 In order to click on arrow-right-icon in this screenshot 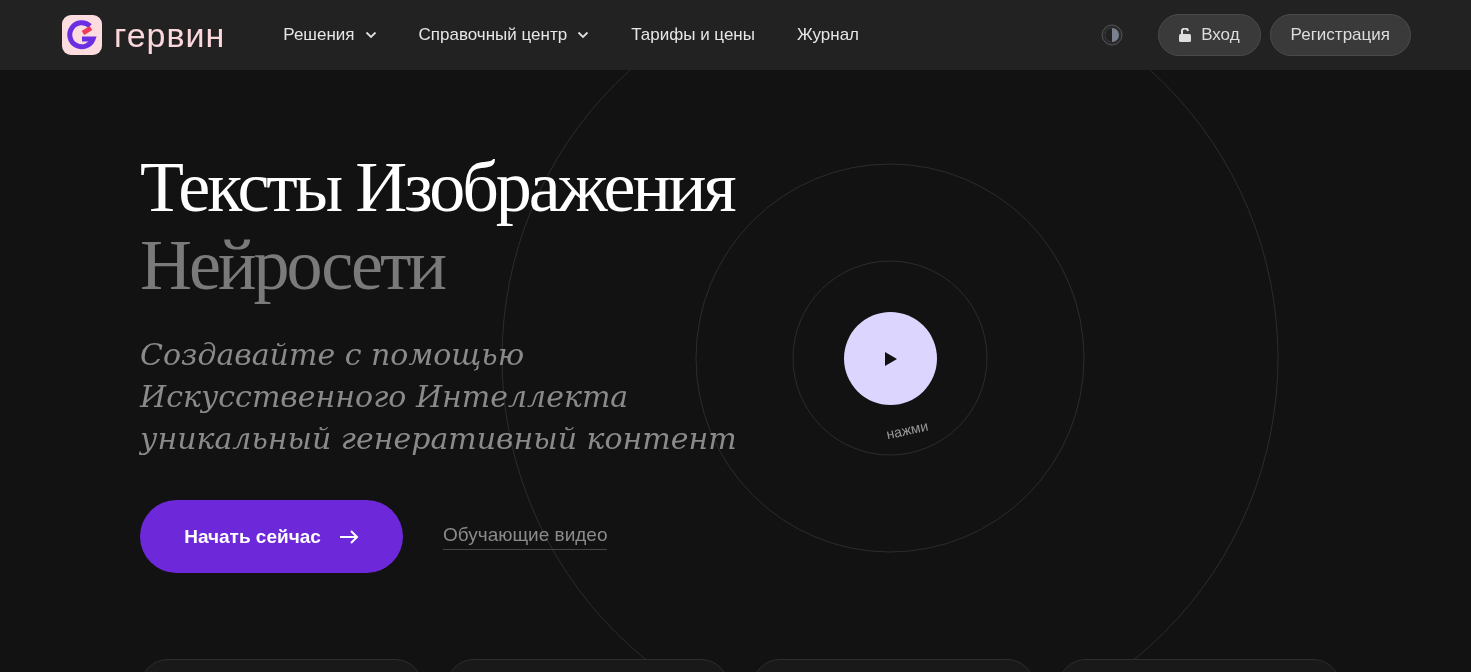, I will do `click(348, 536)`.